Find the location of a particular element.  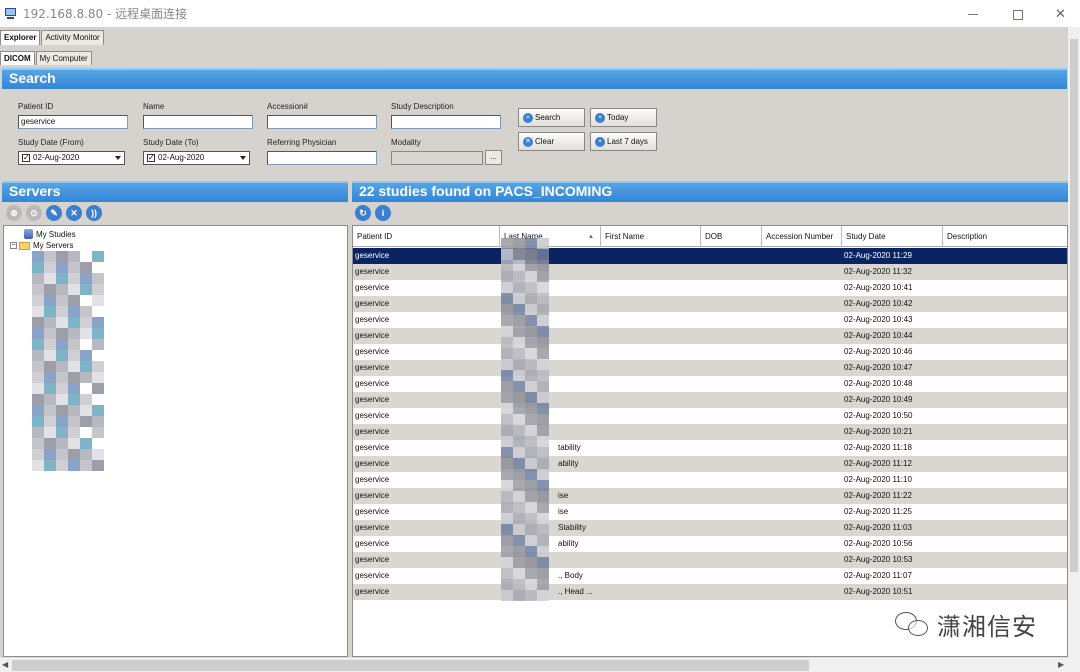

tab-explorer: Explorer is located at coordinates (20, 37).